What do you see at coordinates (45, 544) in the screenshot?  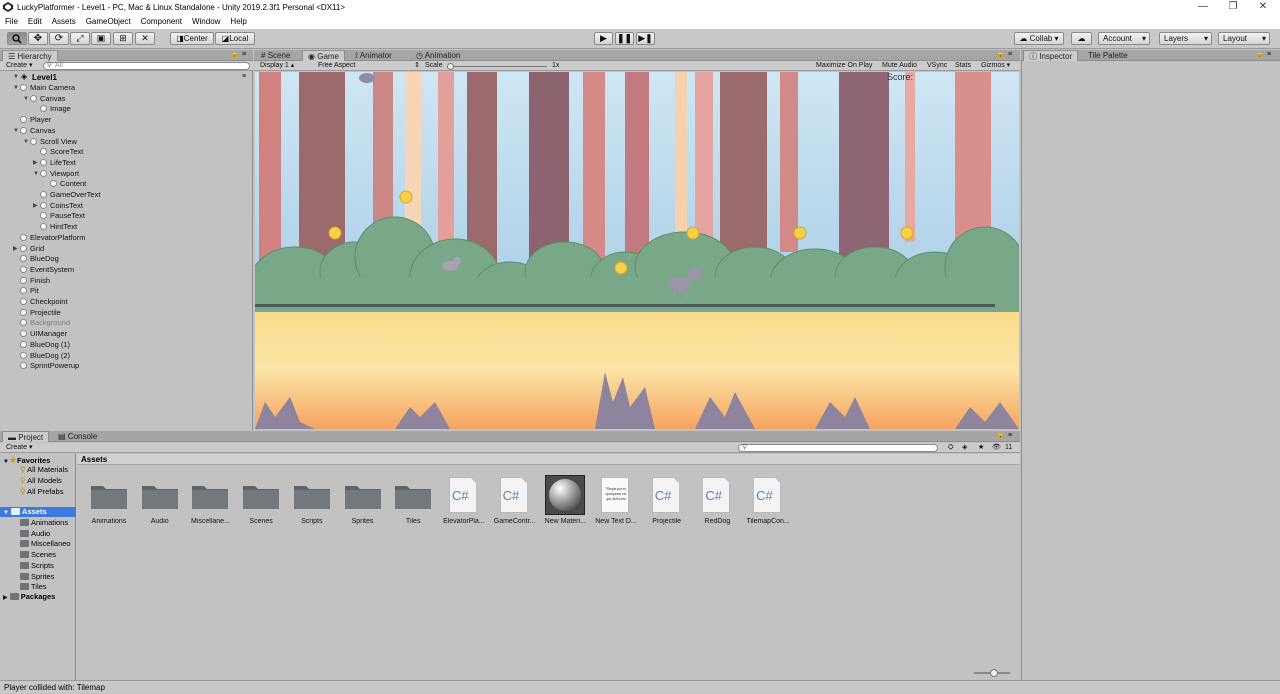 I see `asset-folder-node: Miscellaneo` at bounding box center [45, 544].